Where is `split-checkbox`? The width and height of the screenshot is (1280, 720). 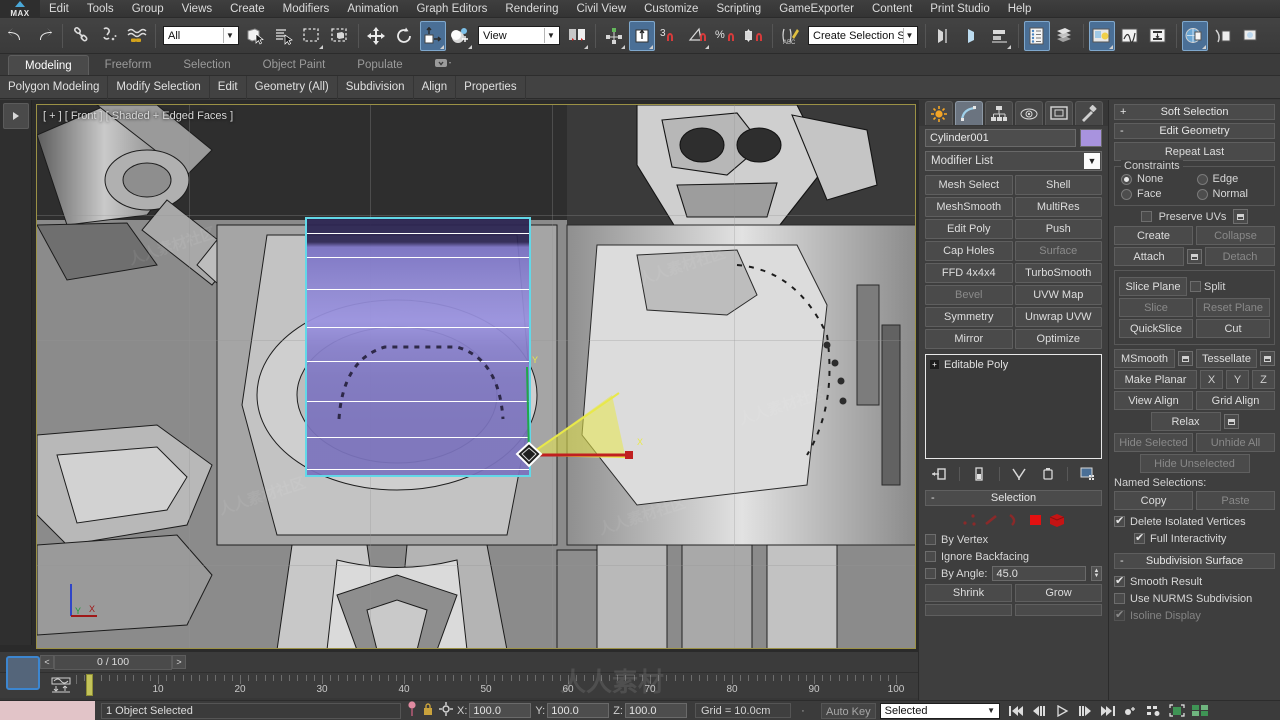 split-checkbox is located at coordinates (1195, 286).